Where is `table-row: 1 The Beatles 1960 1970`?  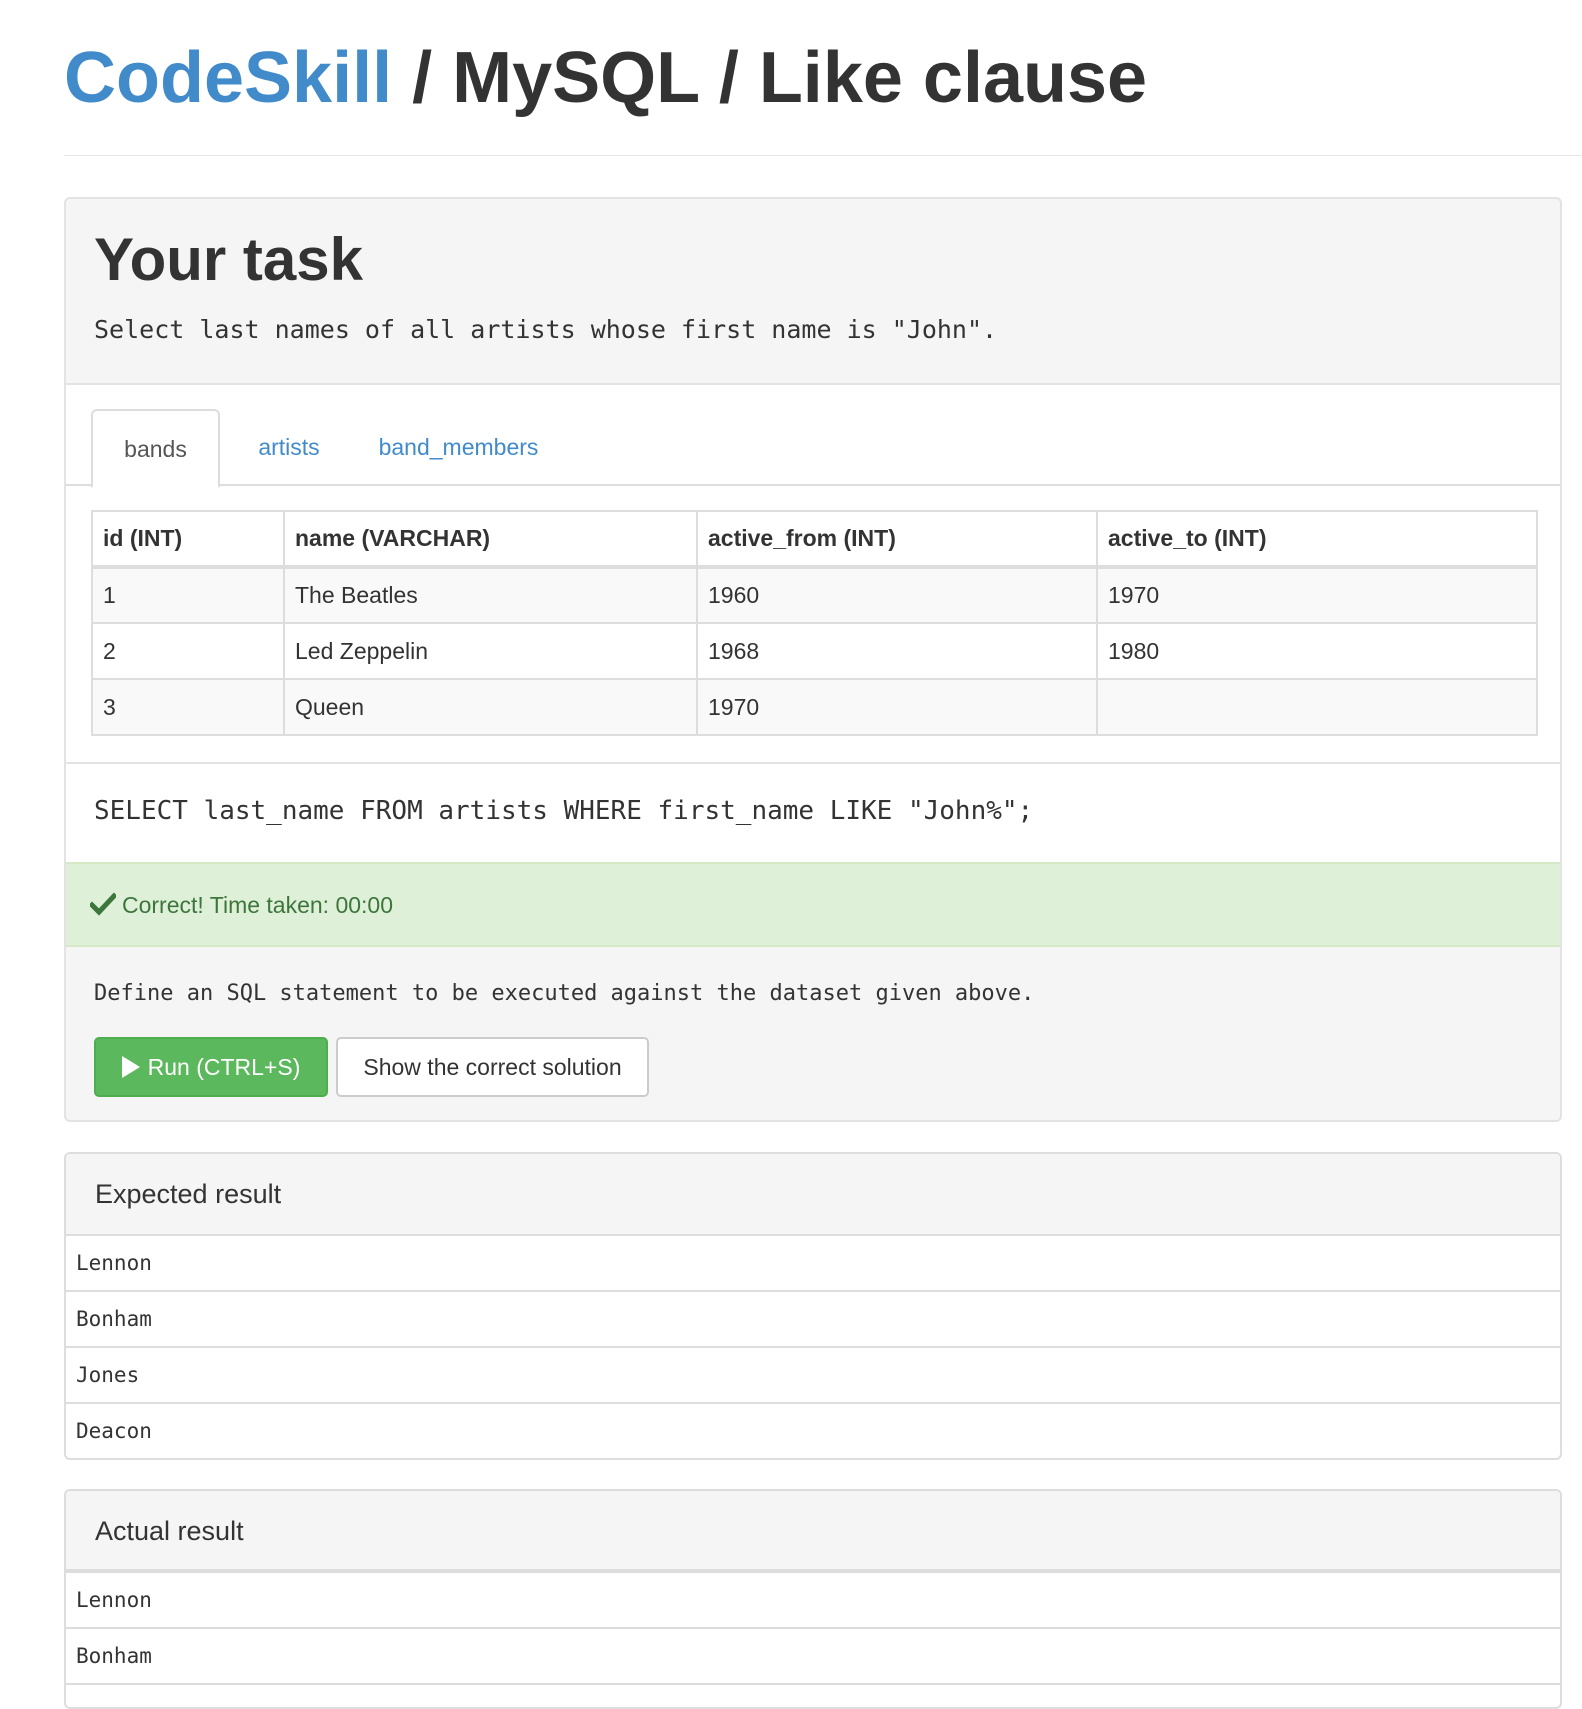
table-row: 1 The Beatles 1960 1970 is located at coordinates (814, 595).